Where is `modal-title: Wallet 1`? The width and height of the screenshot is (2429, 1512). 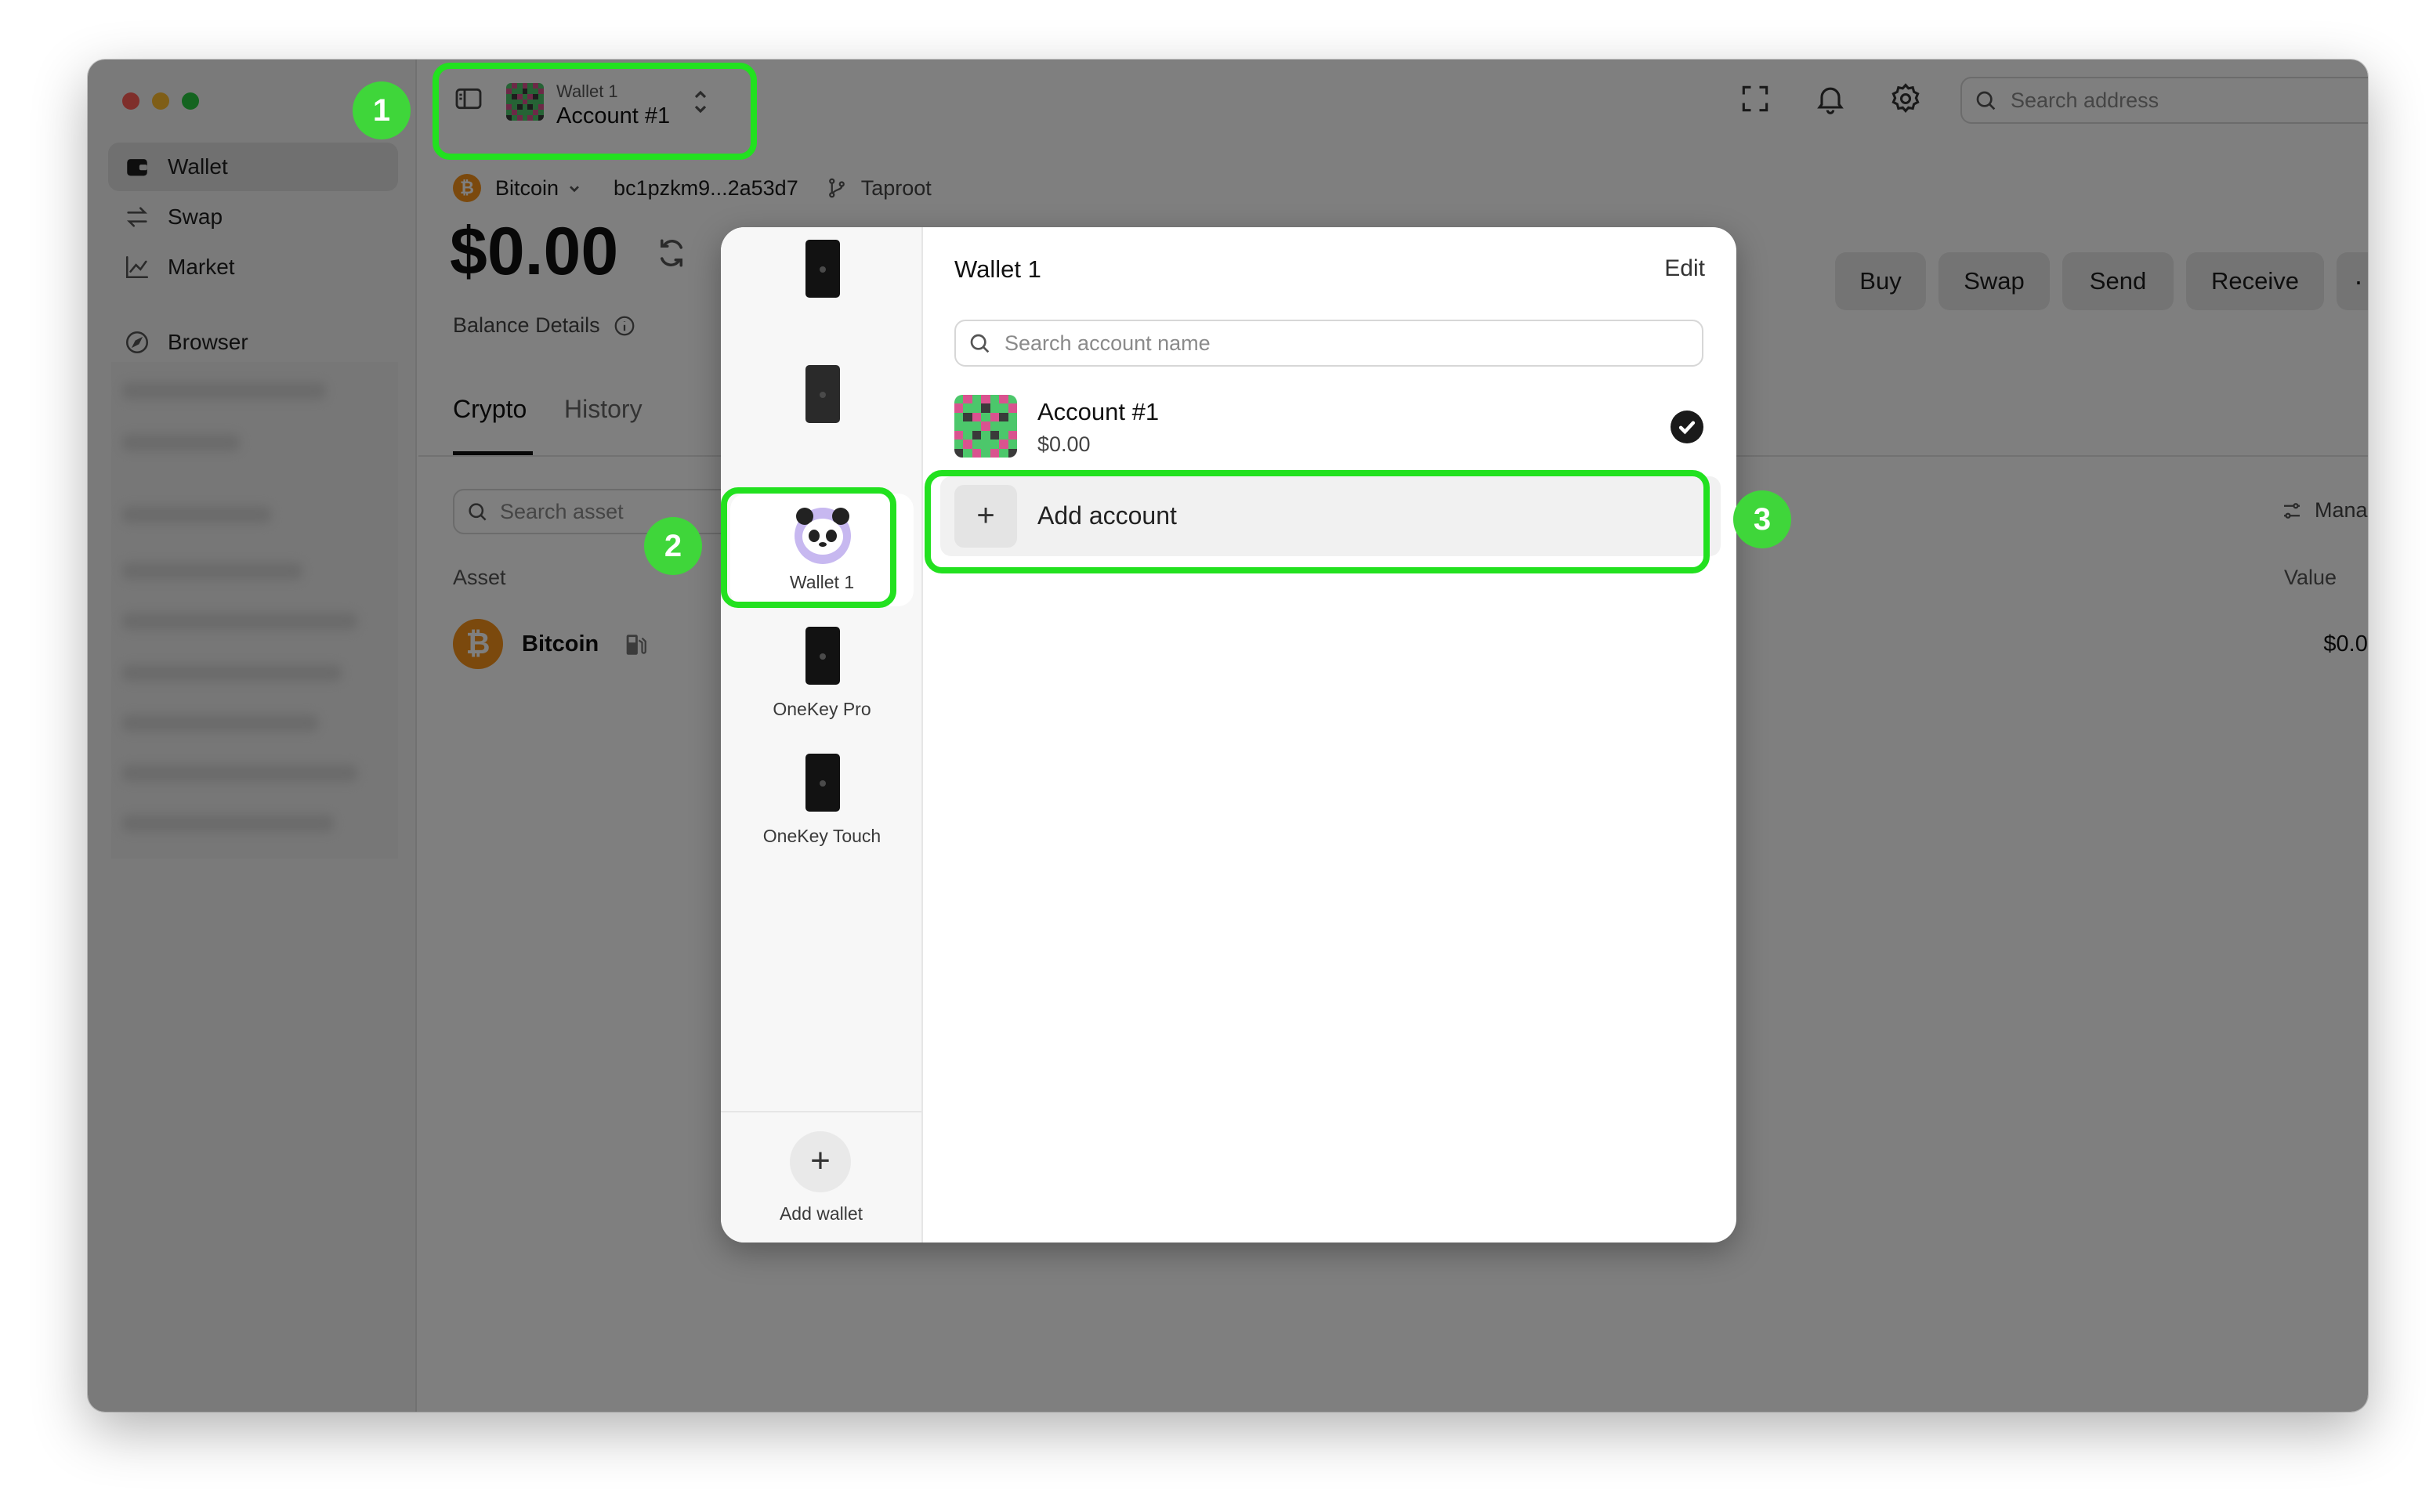
modal-title: Wallet 1 is located at coordinates (998, 269).